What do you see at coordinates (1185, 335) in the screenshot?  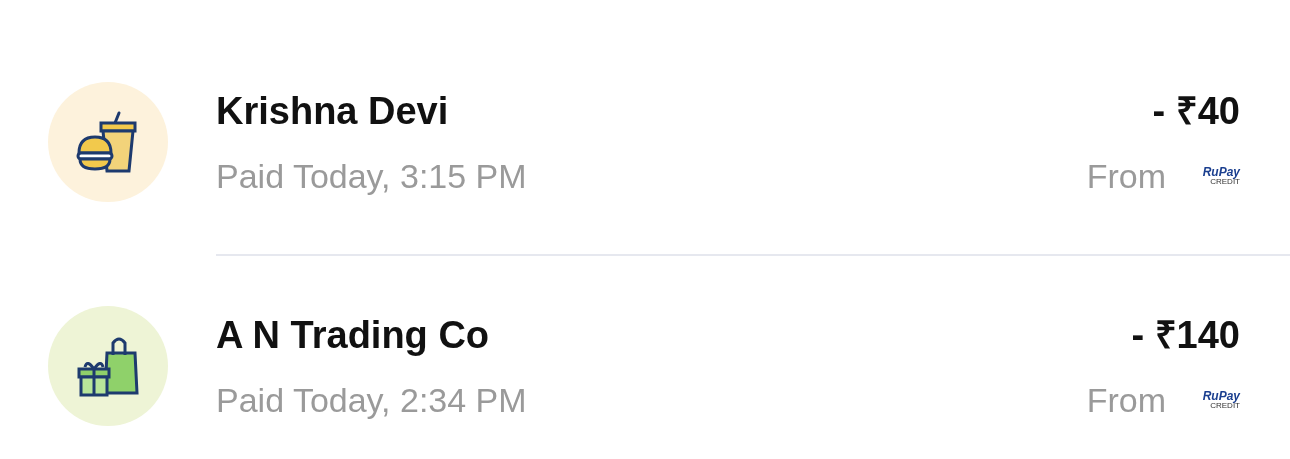 I see `amount: - ₹140` at bounding box center [1185, 335].